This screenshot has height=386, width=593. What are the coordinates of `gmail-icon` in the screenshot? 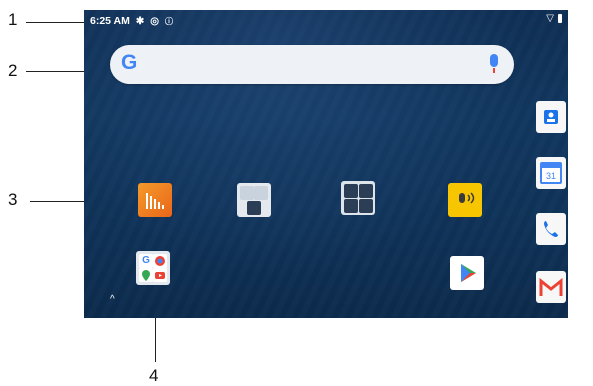 It's located at (551, 287).